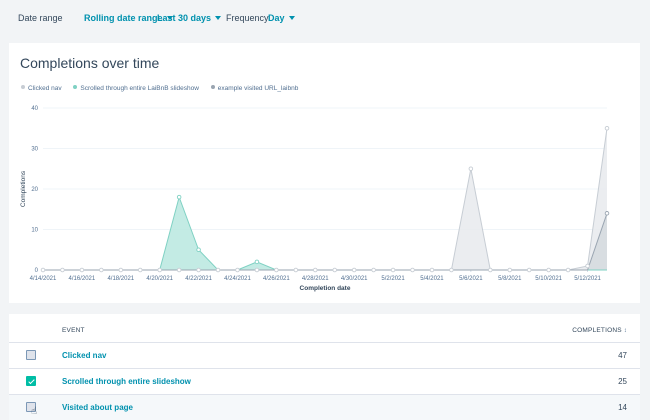  I want to click on frequency-dropdown: Day, so click(281, 18).